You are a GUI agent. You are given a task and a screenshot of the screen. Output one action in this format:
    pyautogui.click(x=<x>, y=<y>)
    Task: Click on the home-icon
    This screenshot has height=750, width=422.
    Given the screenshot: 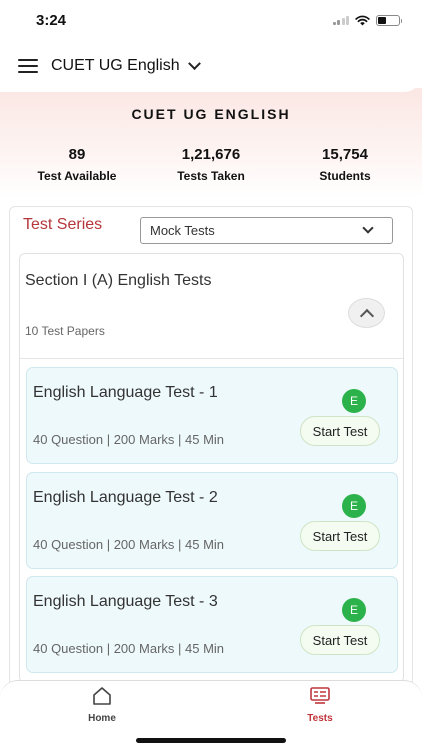 What is the action you would take?
    pyautogui.click(x=102, y=696)
    